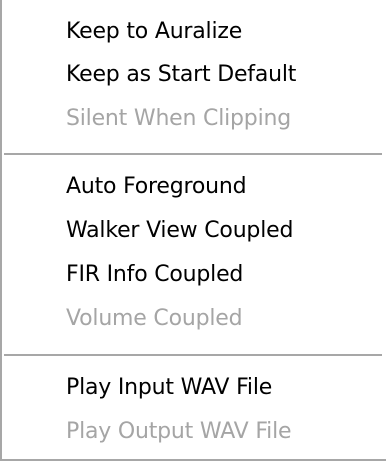 The image size is (390, 463). Describe the element at coordinates (178, 118) in the screenshot. I see `menu-item-silent-when-clipping: Silent When Clipping` at that location.